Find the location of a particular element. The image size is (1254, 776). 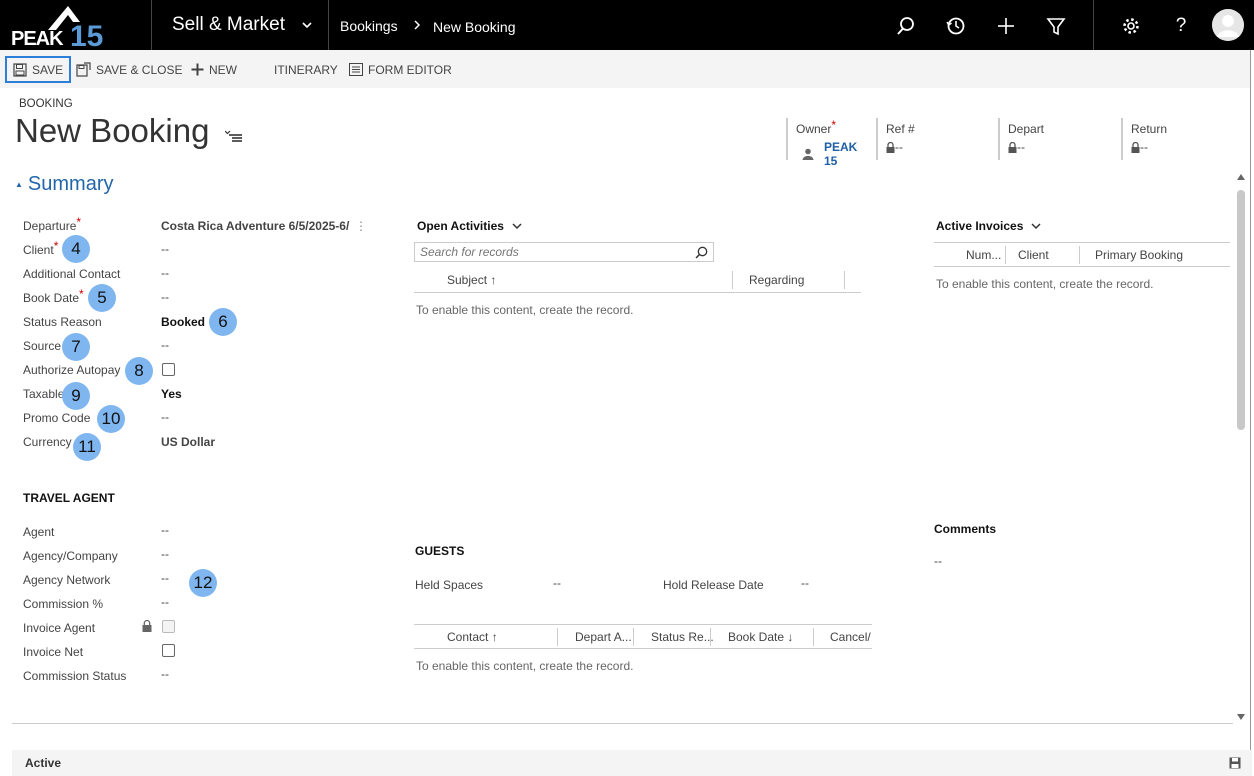

client-field: -- is located at coordinates (165, 249).